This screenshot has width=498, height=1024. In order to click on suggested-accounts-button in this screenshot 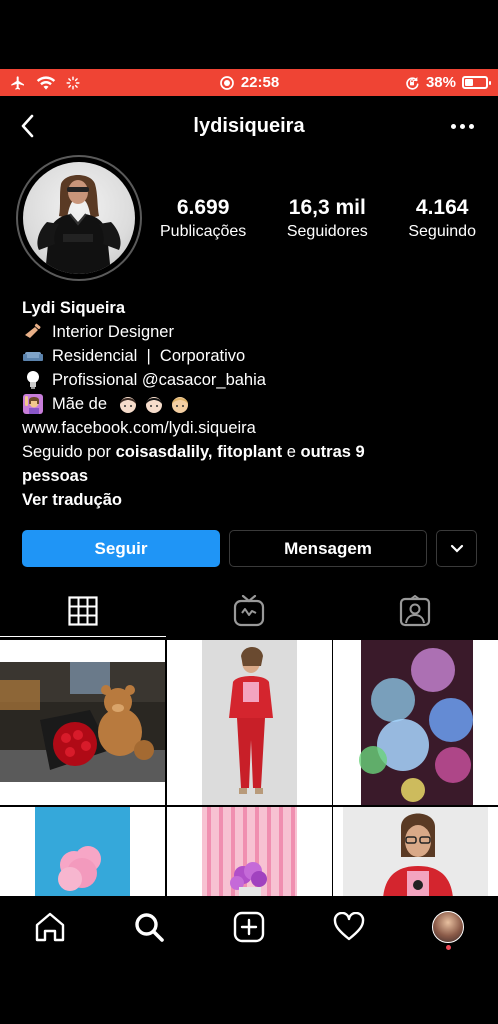, I will do `click(456, 548)`.